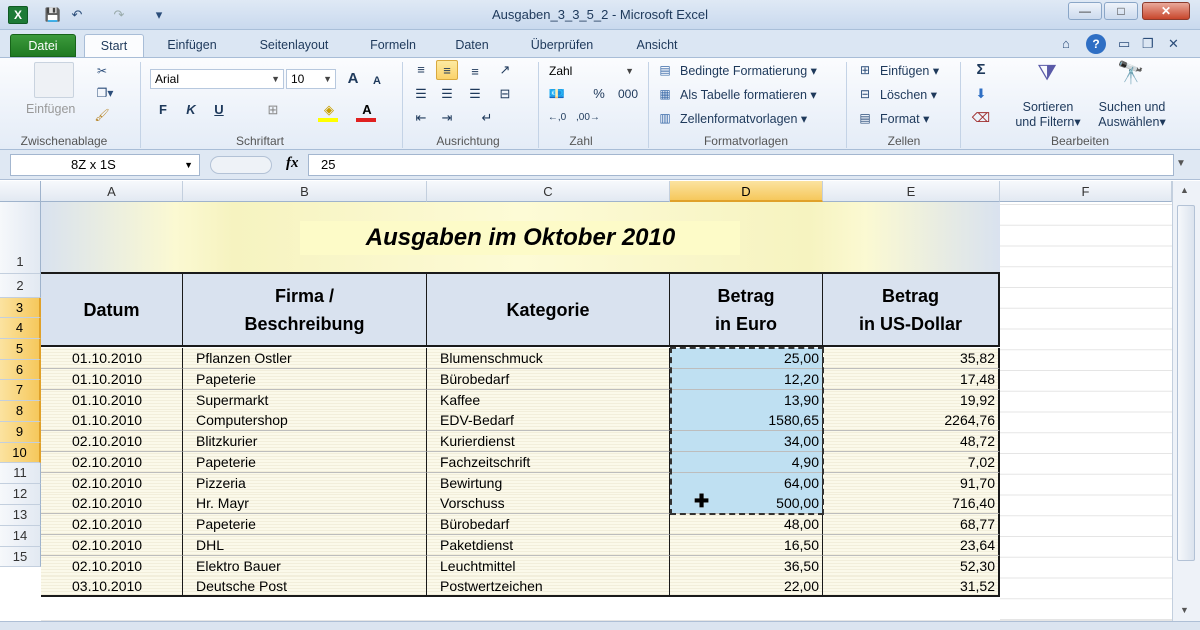 The width and height of the screenshot is (1200, 630). Describe the element at coordinates (421, 118) in the screenshot. I see `decrease-indent-icon: ⇤` at that location.